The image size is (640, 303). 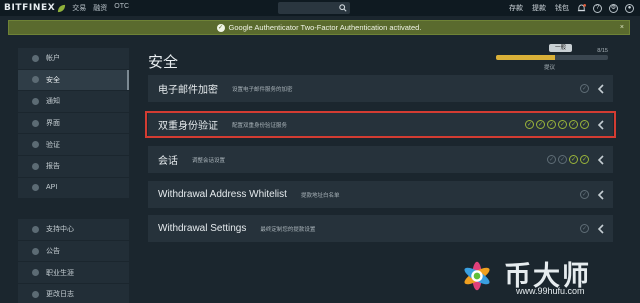 What do you see at coordinates (60, 295) in the screenshot?
I see `sidebar-item-label: 更改日志` at bounding box center [60, 295].